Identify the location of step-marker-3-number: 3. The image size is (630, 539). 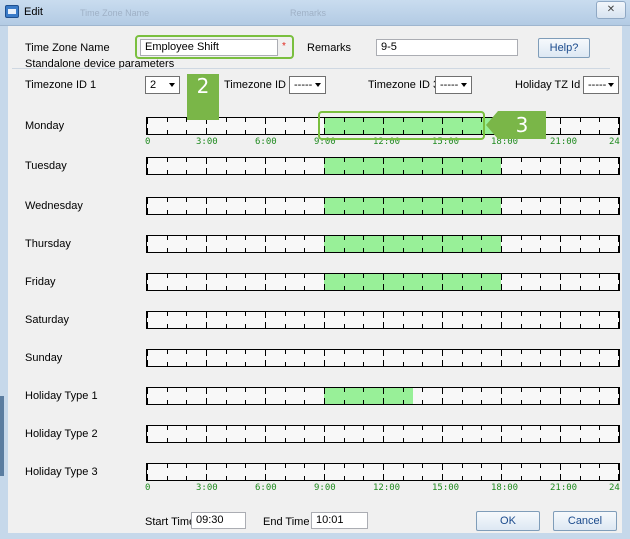
(522, 125).